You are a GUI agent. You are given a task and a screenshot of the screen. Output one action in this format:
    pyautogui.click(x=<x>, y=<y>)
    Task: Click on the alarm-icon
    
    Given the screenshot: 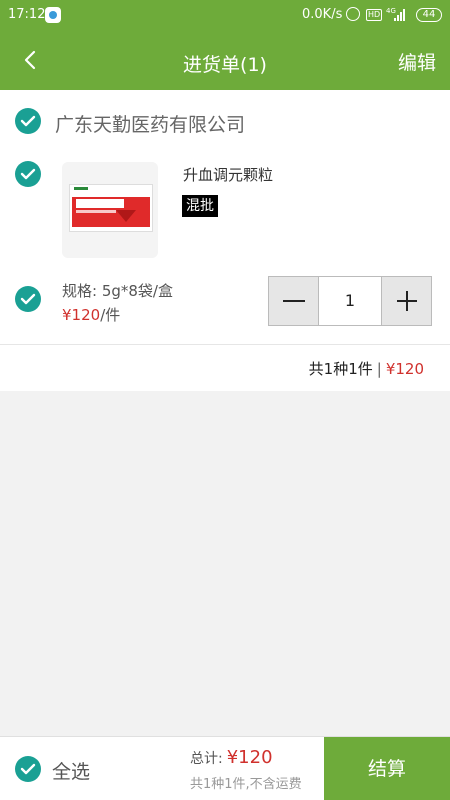 What is the action you would take?
    pyautogui.click(x=353, y=14)
    